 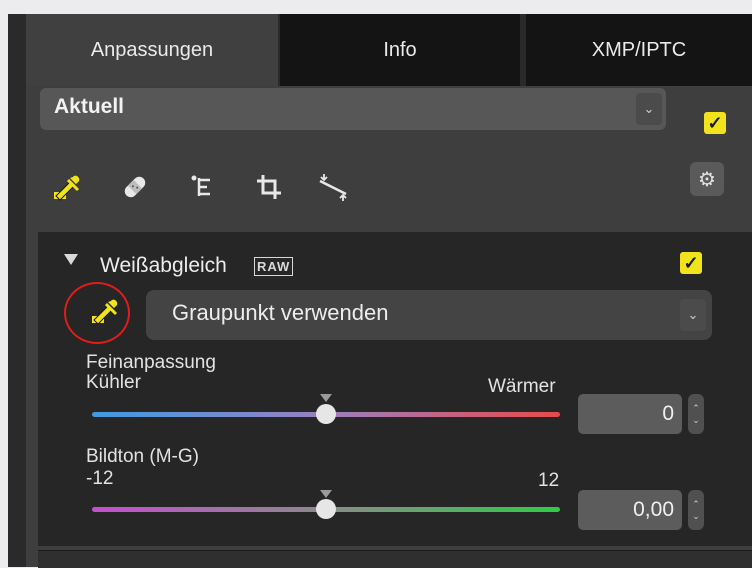 I want to click on tint-stepper: ⌃ ⌄, so click(x=696, y=510).